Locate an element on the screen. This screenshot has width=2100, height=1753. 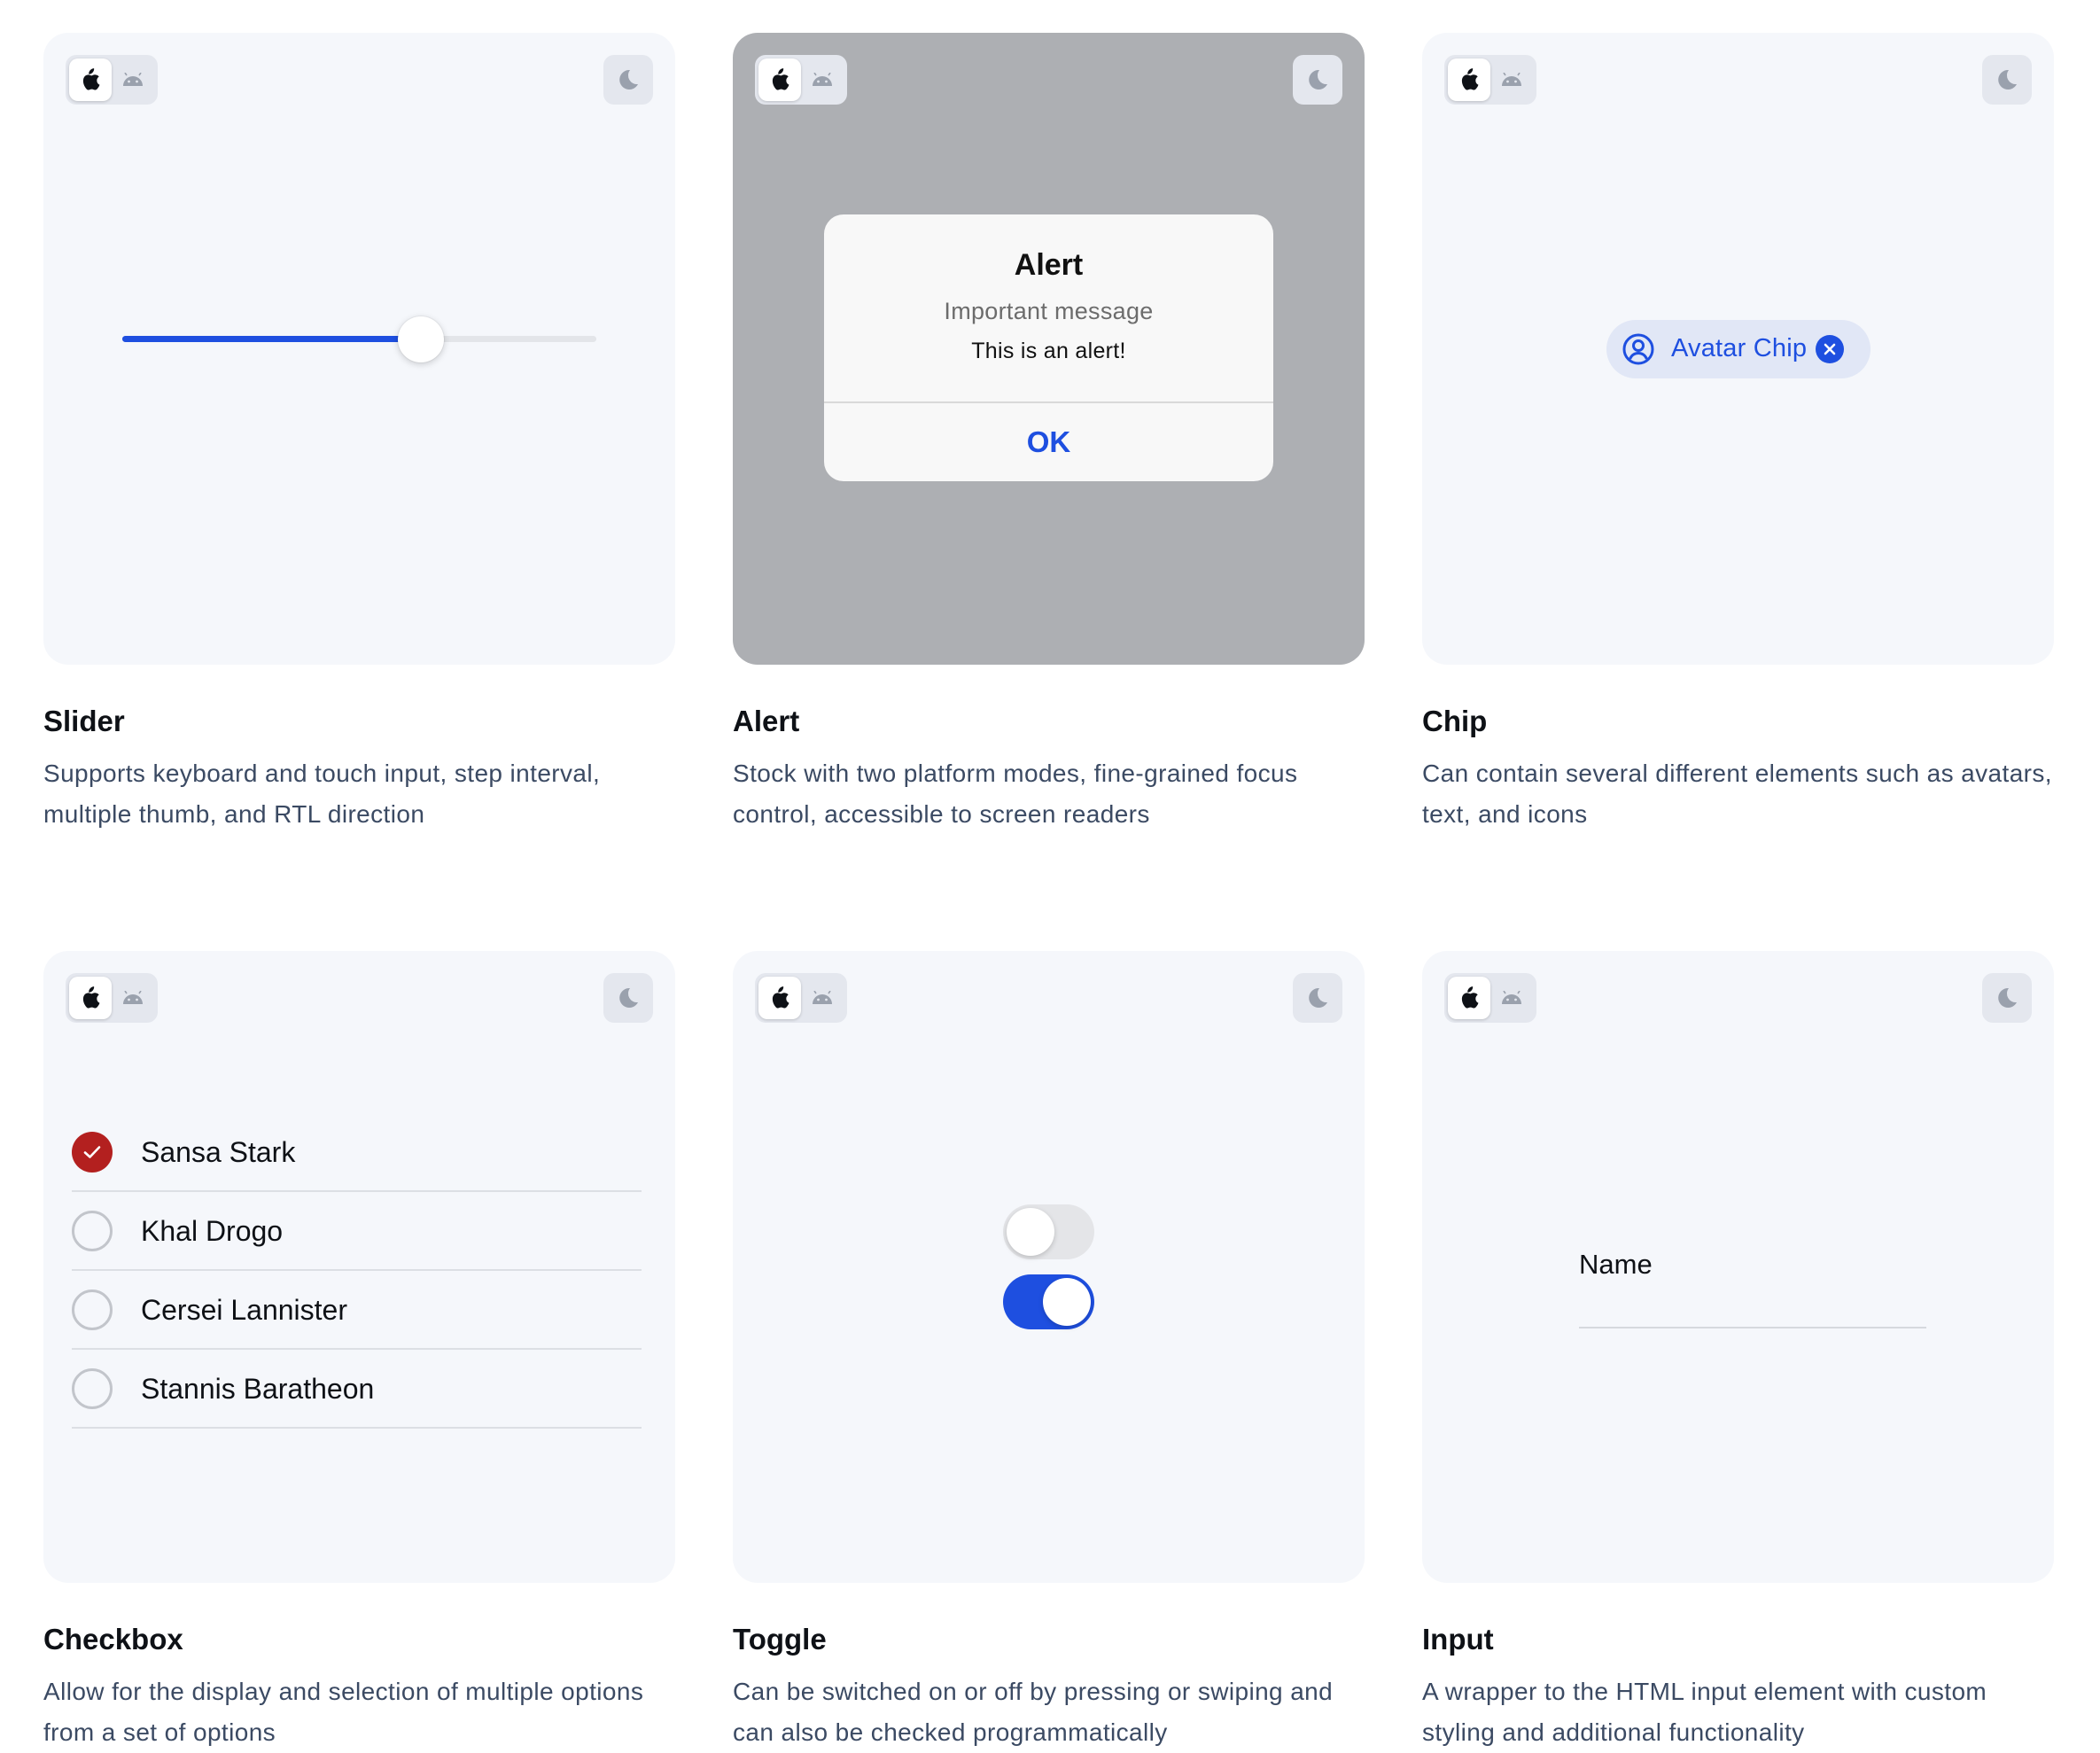
checkbox-label: Cersei Lannister is located at coordinates (244, 1310).